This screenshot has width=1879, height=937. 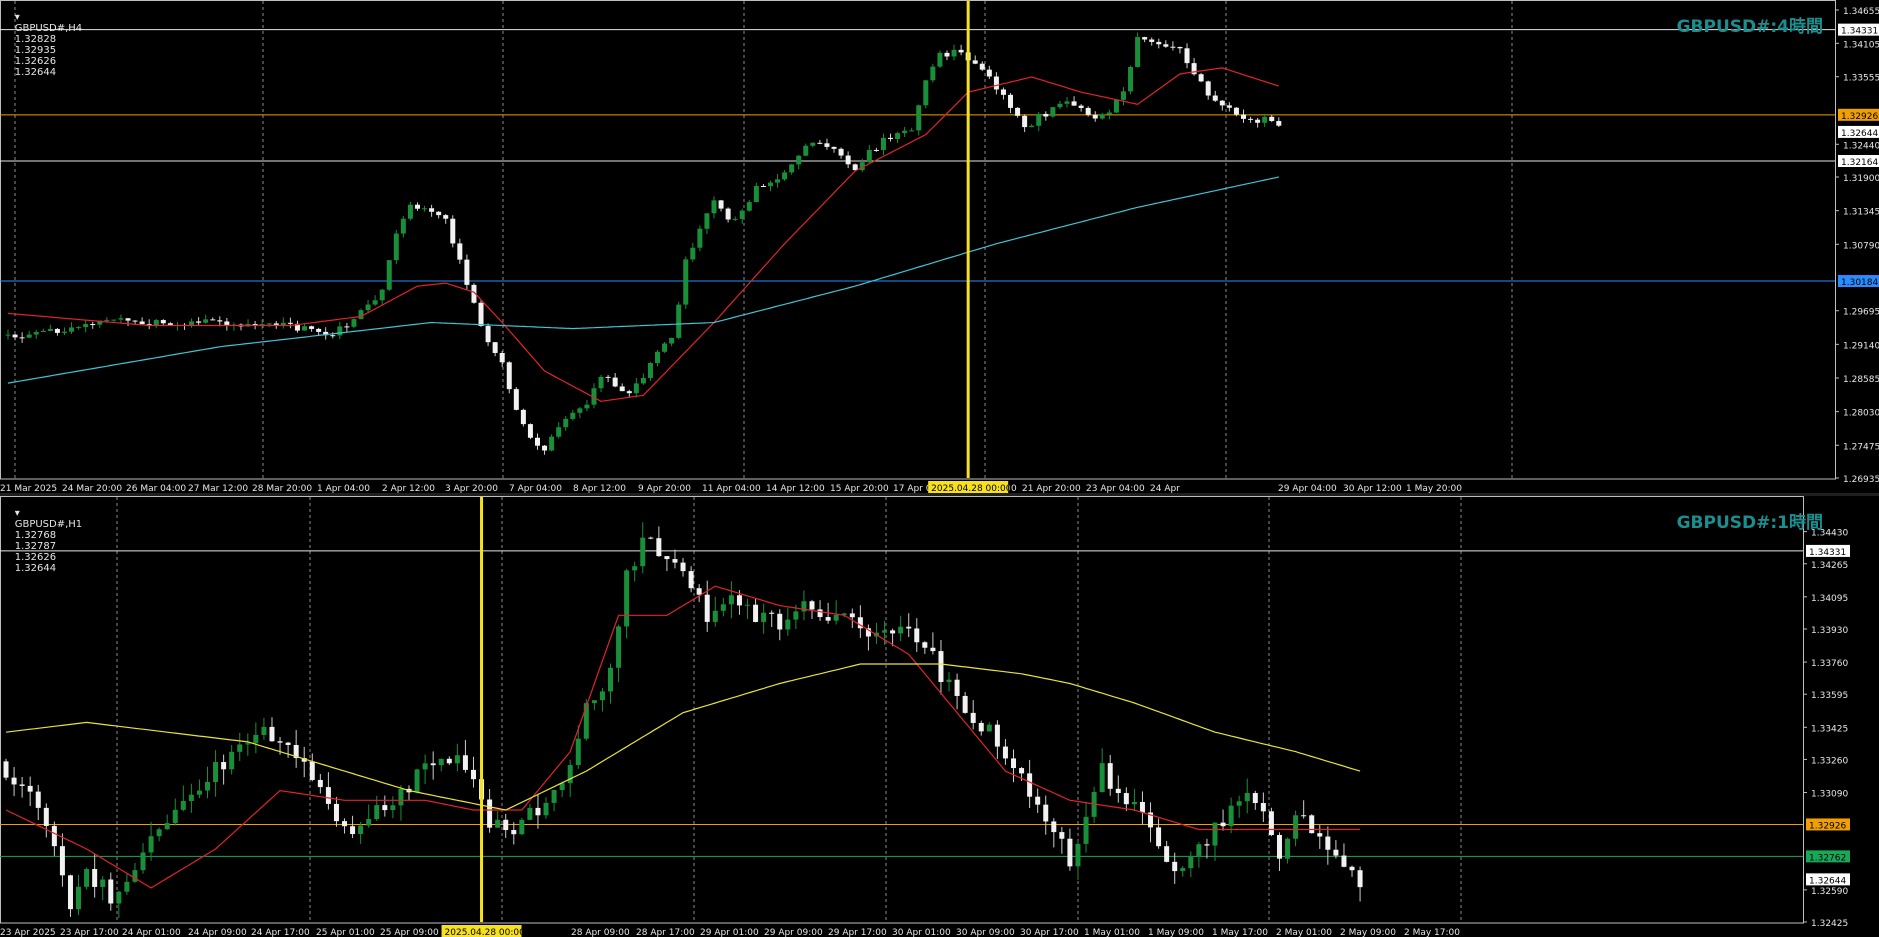 What do you see at coordinates (282, 488) in the screenshot?
I see `h4-x-tick-label: 28 Mar 20:00` at bounding box center [282, 488].